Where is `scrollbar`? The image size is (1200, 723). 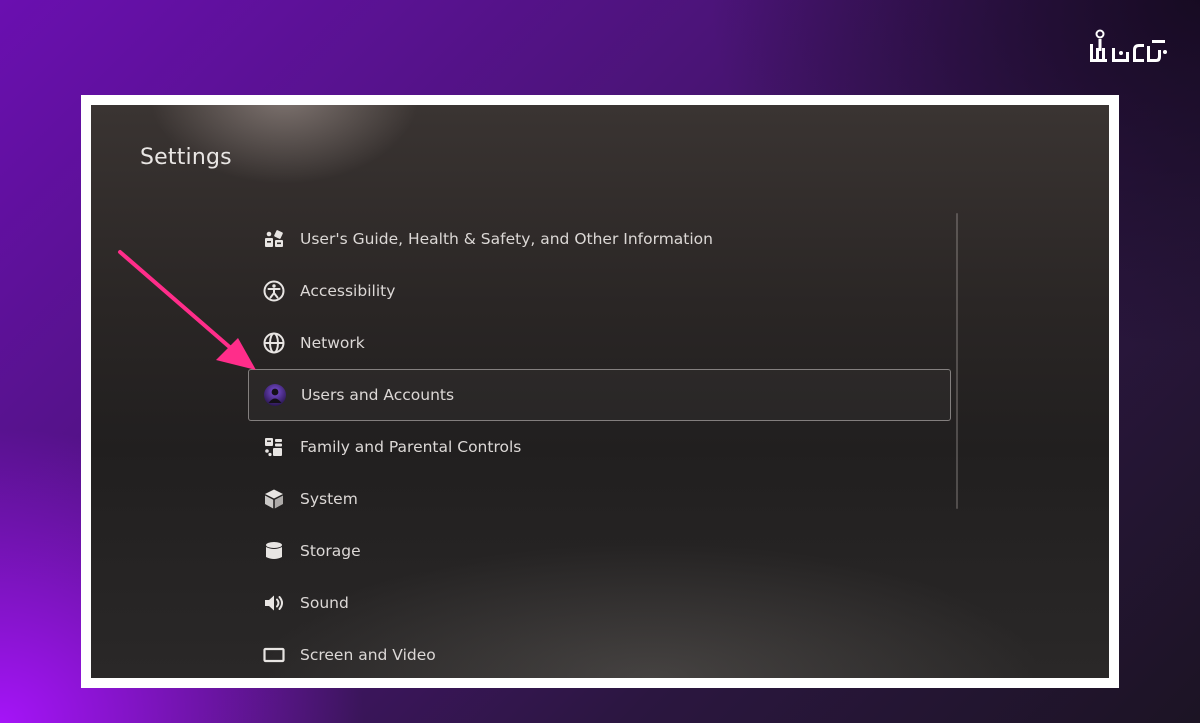
scrollbar is located at coordinates (957, 361).